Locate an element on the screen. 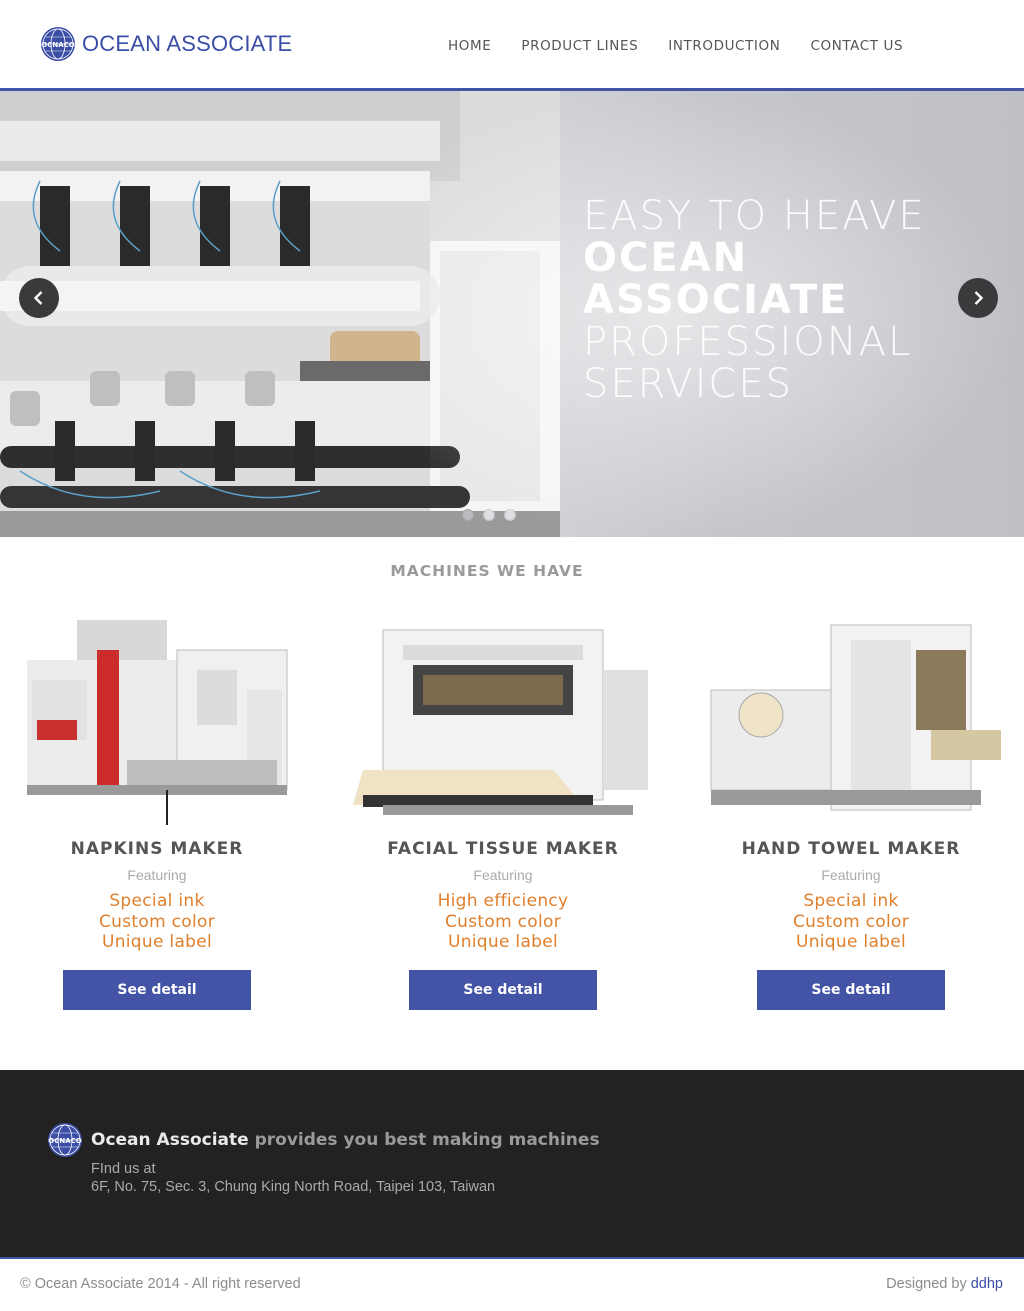 Image resolution: width=1024 pixels, height=1311 pixels. slider-pagination is located at coordinates (493, 515).